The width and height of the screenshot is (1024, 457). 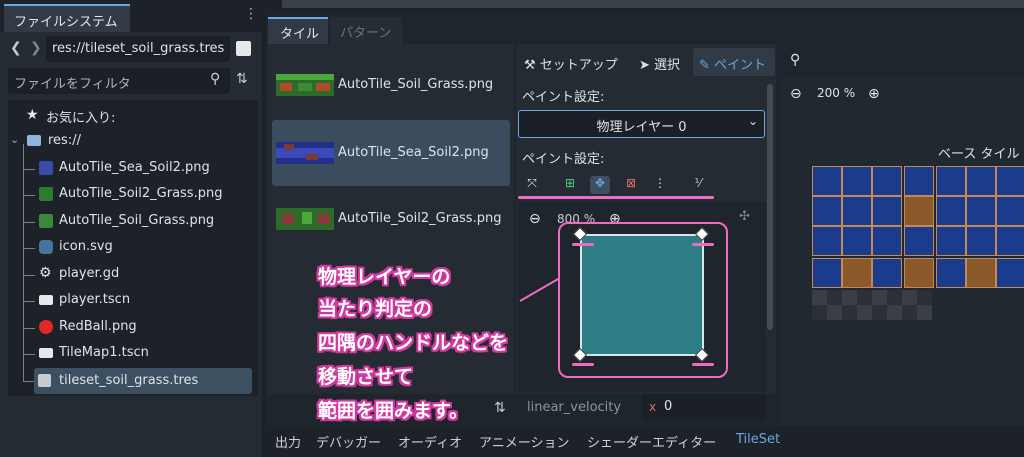 I want to click on toggle-split-view-button, so click(x=243, y=48).